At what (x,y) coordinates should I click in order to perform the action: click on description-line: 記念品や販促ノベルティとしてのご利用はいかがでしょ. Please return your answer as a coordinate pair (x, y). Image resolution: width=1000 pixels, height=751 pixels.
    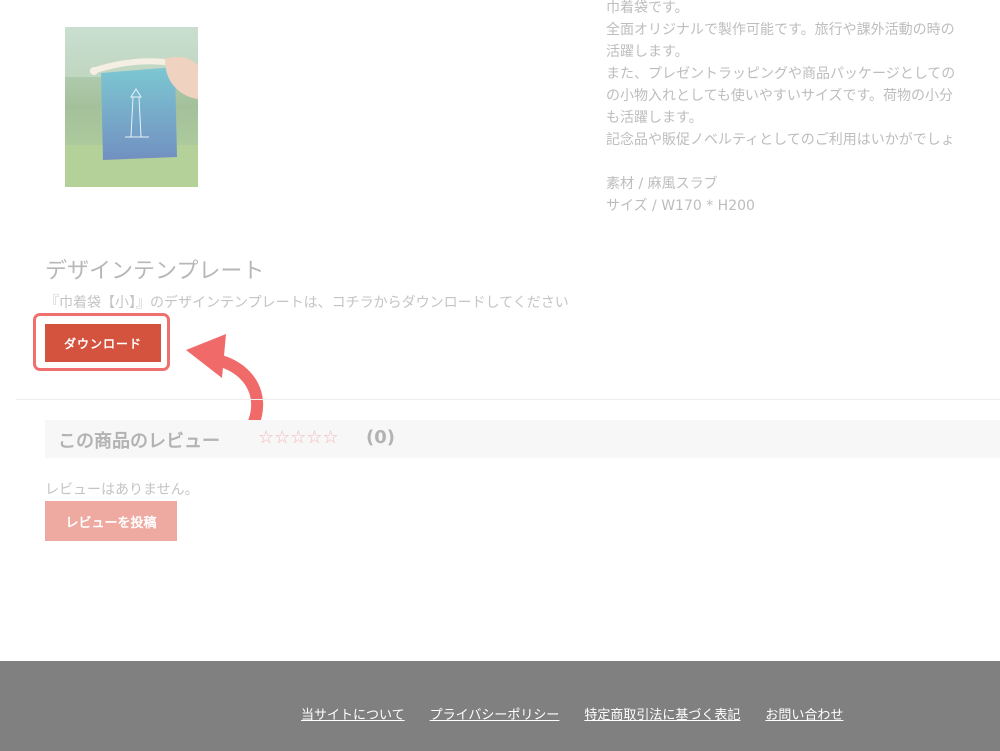
    Looking at the image, I should click on (780, 140).